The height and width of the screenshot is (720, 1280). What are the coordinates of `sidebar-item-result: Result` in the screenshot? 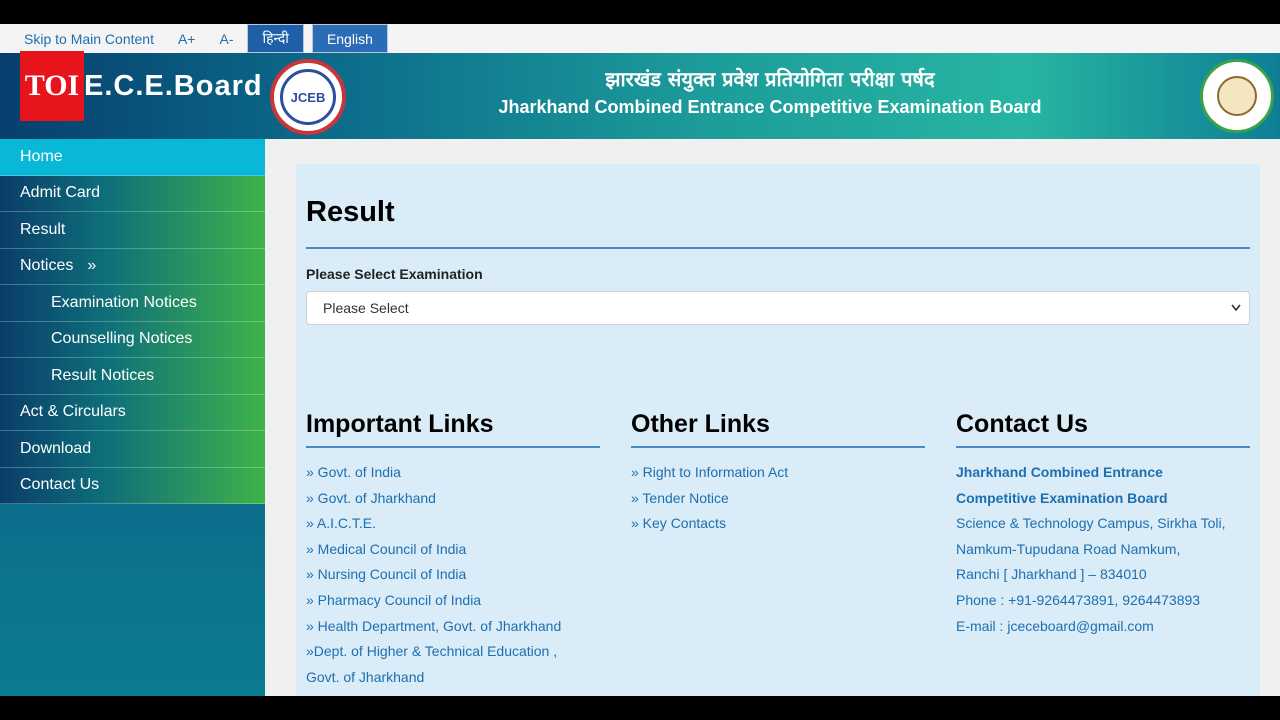 It's located at (132, 230).